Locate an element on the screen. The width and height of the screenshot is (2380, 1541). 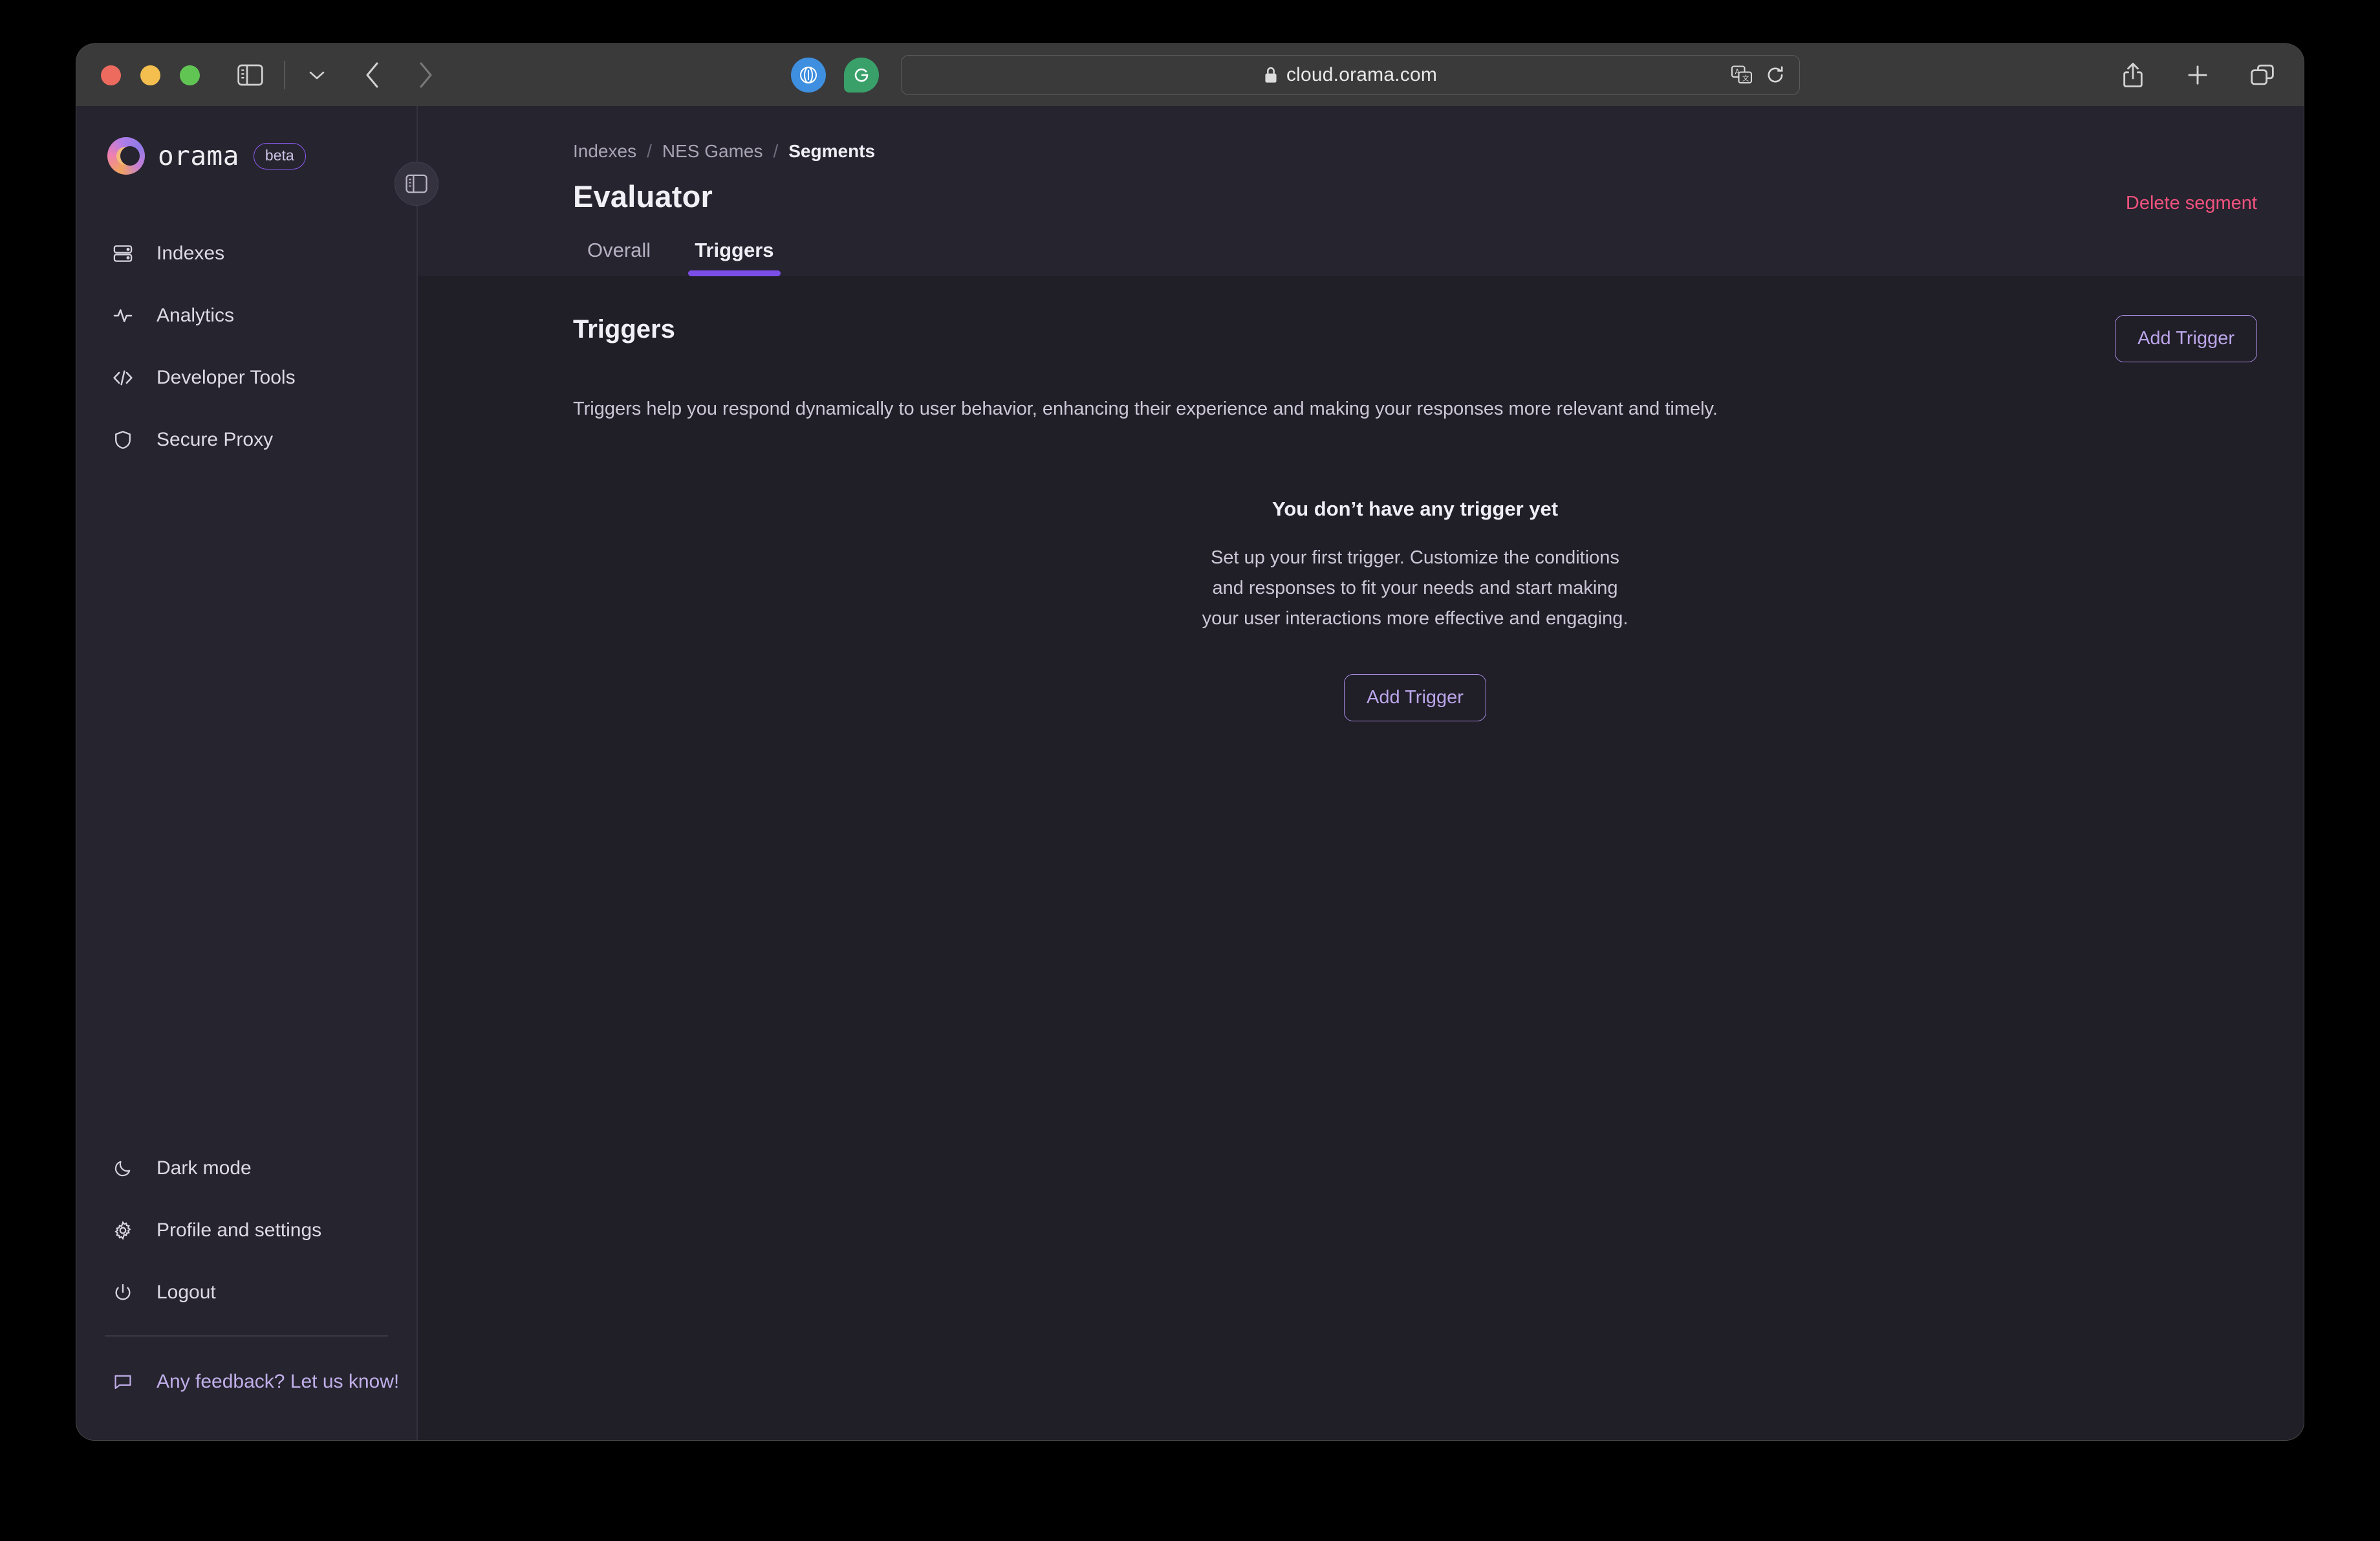
sidebar-item-secure-proxy: Secure Proxy is located at coordinates (246, 440).